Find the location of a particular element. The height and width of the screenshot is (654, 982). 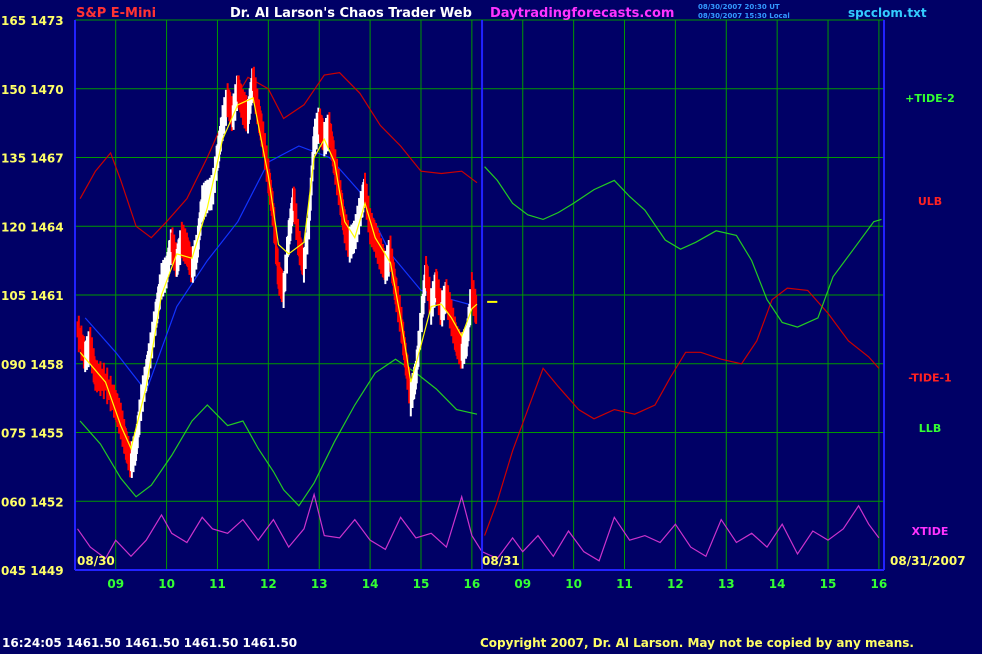

y-tick-label: 045 1449 is located at coordinates (32, 571).